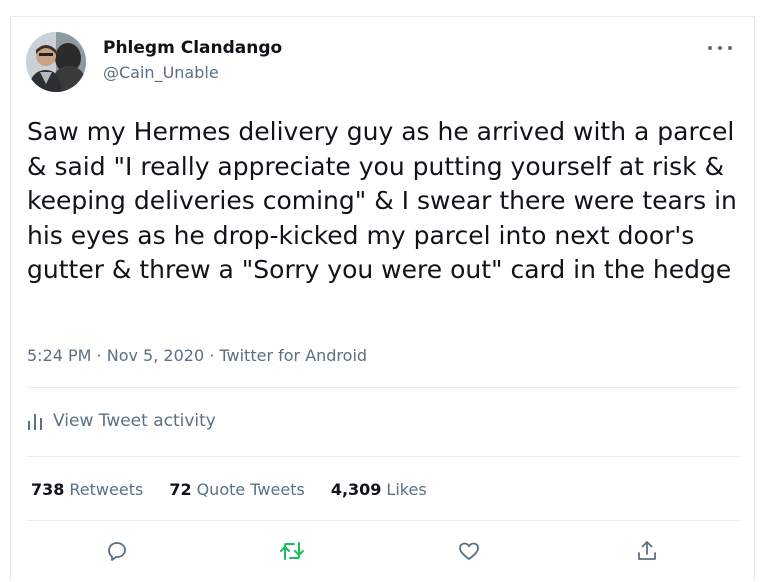 The image size is (766, 582). I want to click on avatar-image, so click(56, 62).